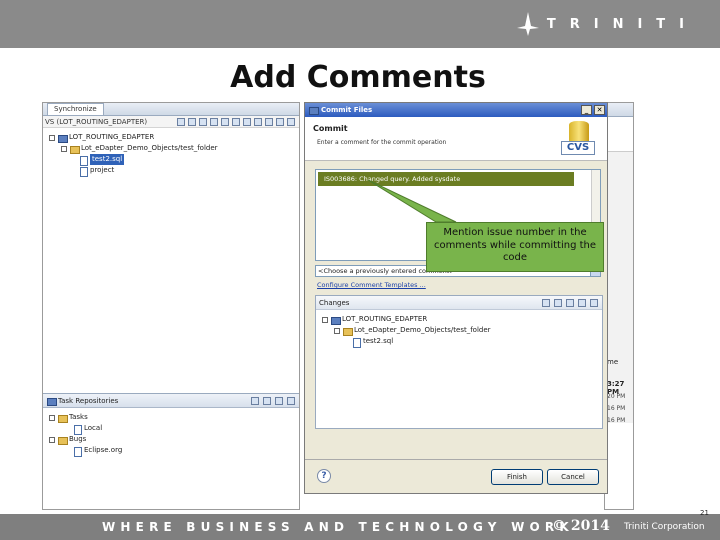  What do you see at coordinates (334, 302) in the screenshot?
I see `changes-label: Changes` at bounding box center [334, 302].